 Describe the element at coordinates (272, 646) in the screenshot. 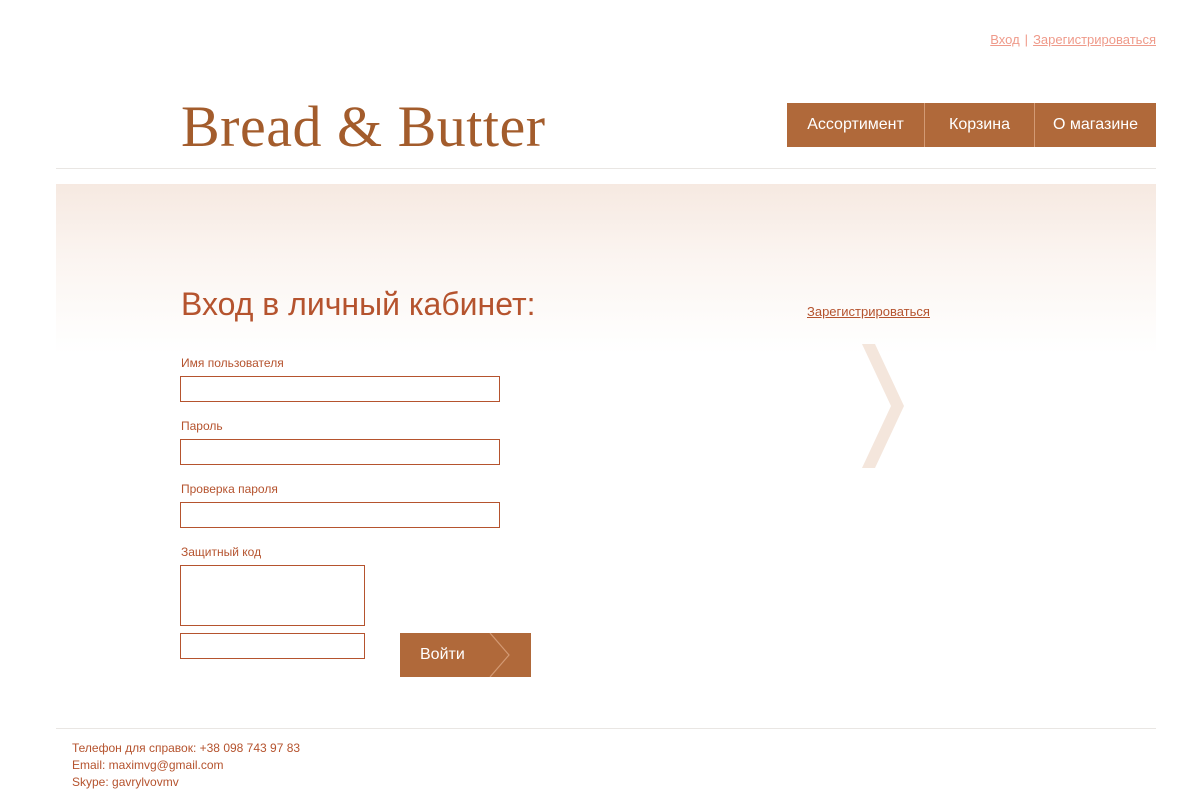

I see `captcha-input` at that location.